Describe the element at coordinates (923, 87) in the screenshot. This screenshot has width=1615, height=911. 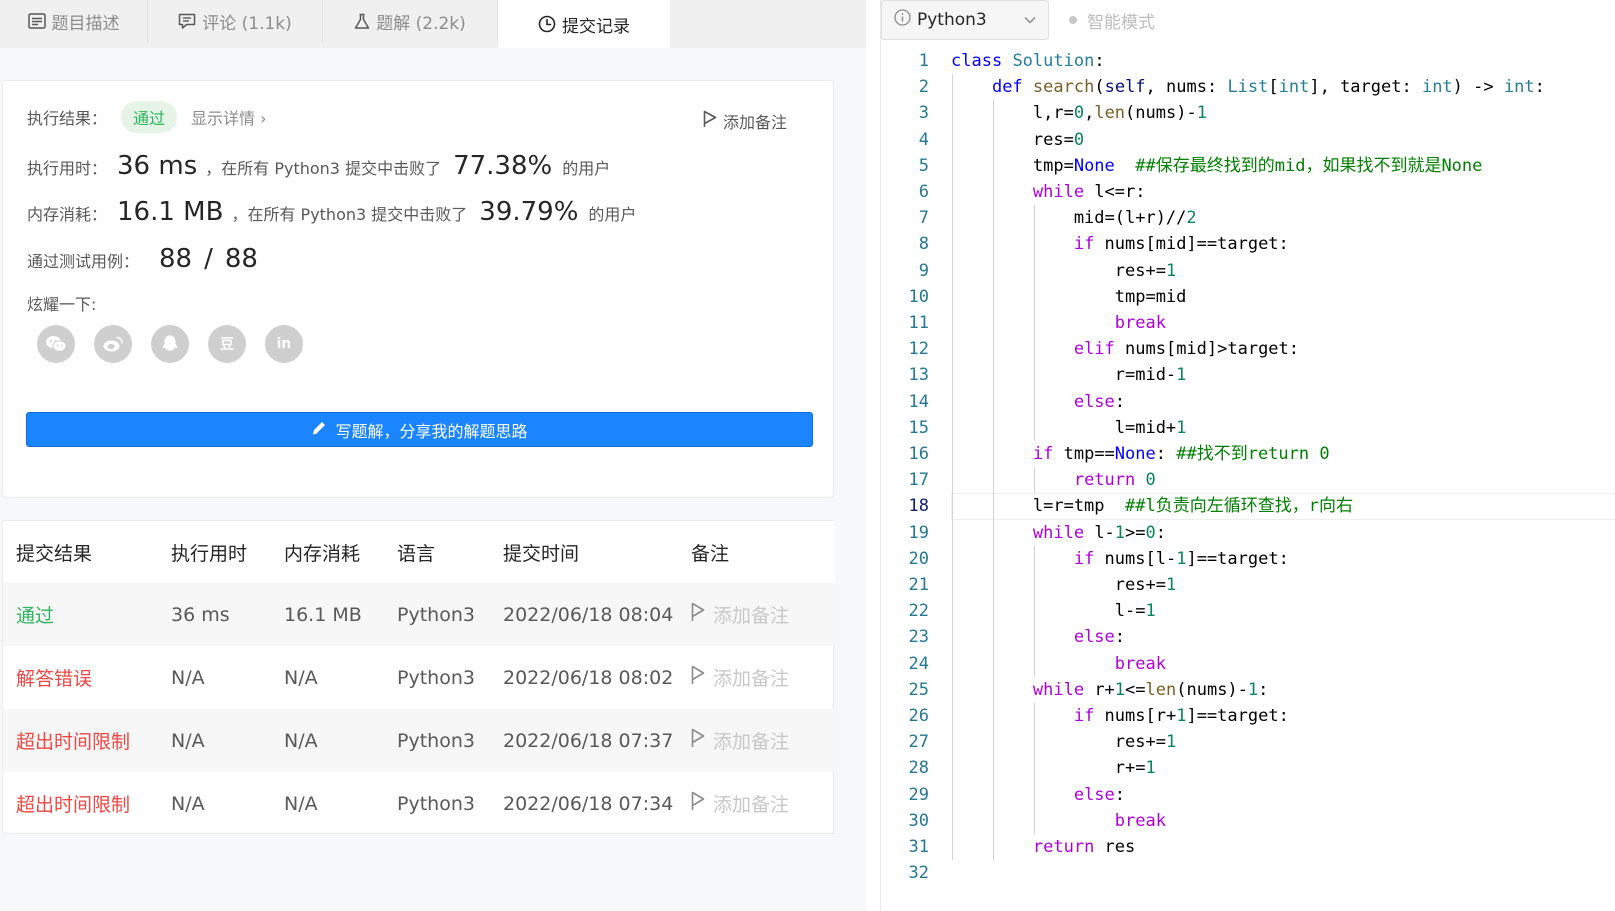
I see `line-number: 2` at that location.